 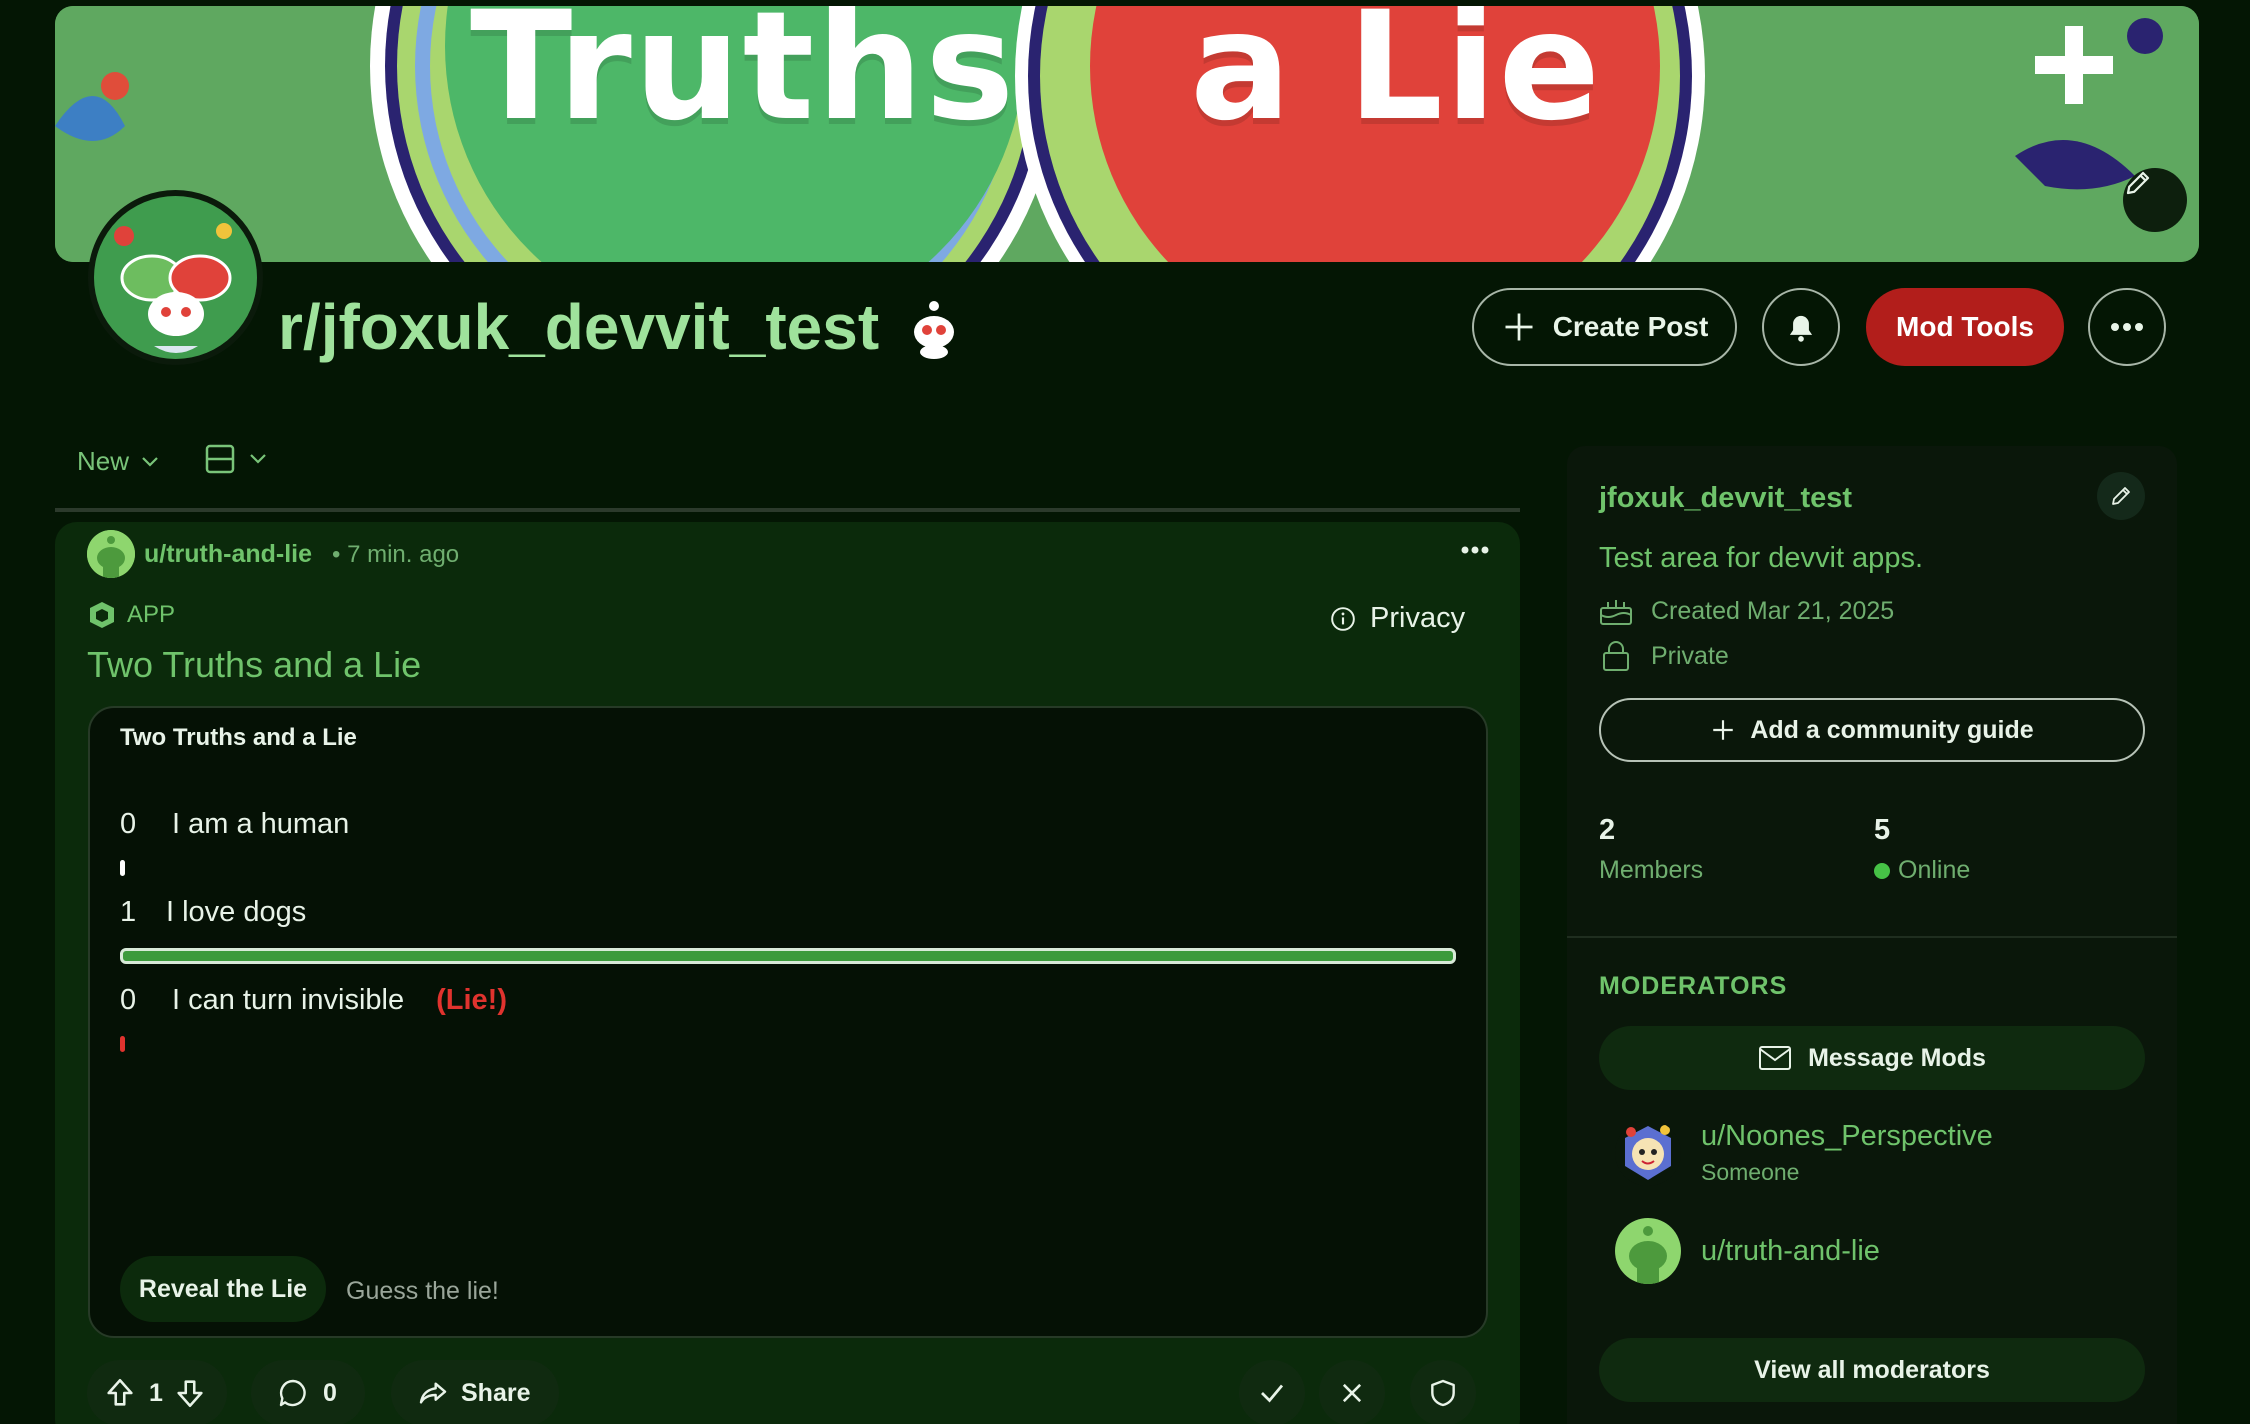 What do you see at coordinates (579, 327) in the screenshot?
I see `community-title: r/jfoxuk_devvit_test` at bounding box center [579, 327].